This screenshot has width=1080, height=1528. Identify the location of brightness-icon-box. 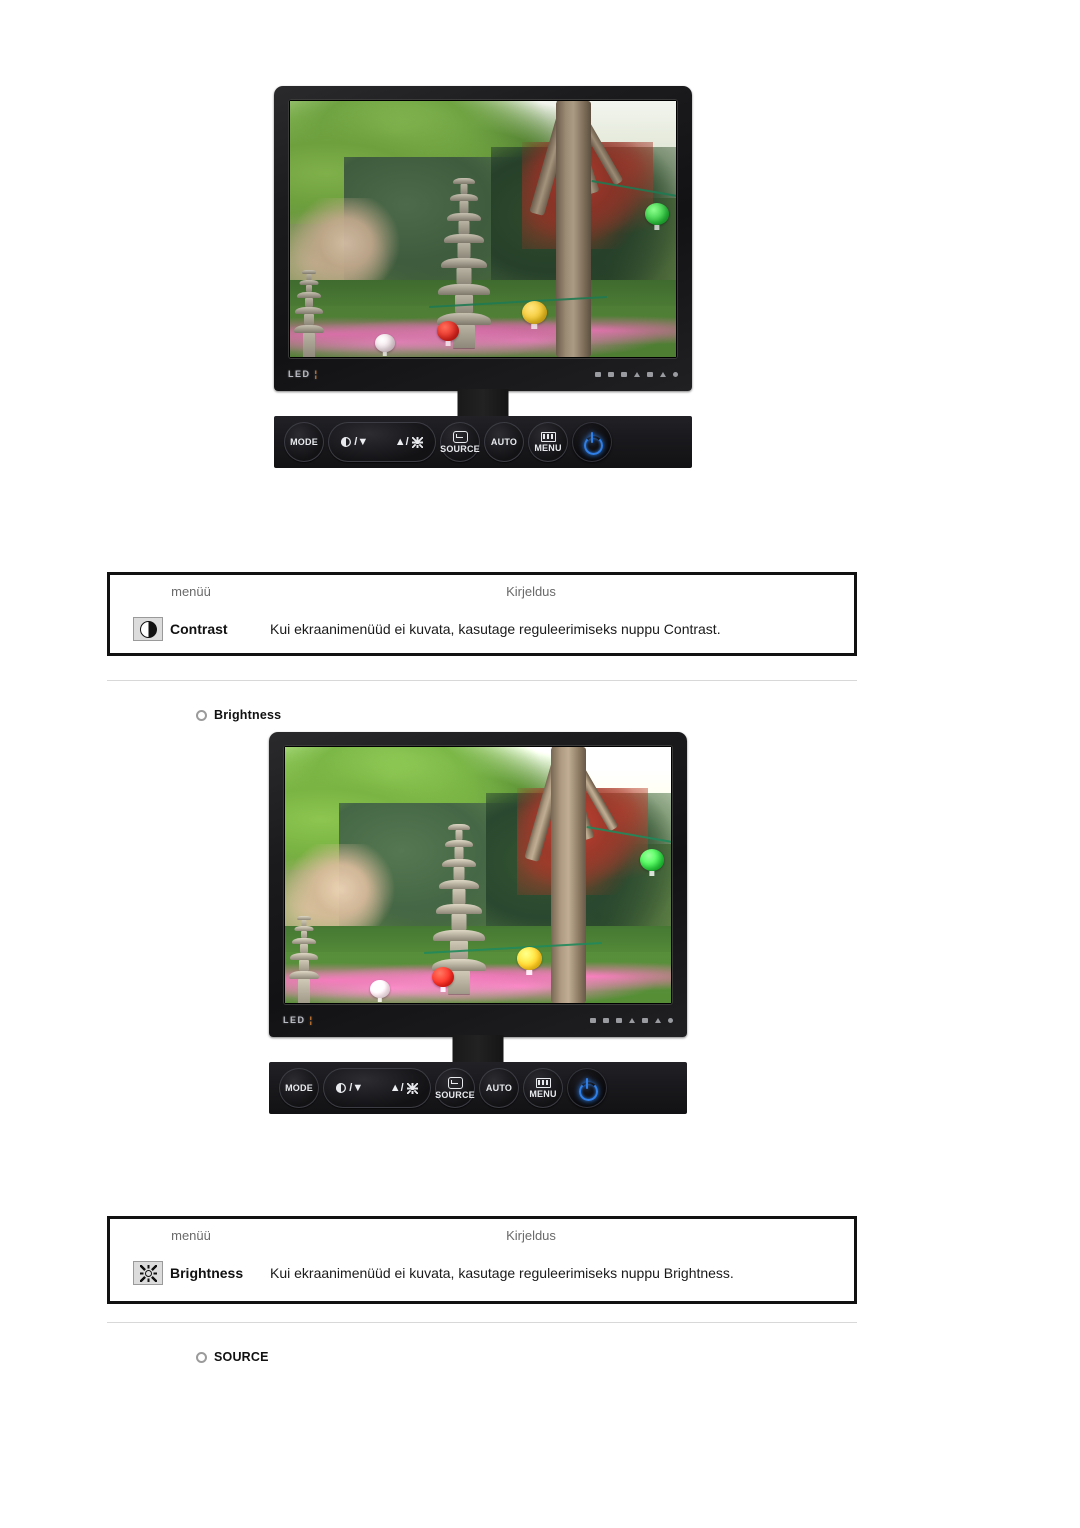
(148, 1273).